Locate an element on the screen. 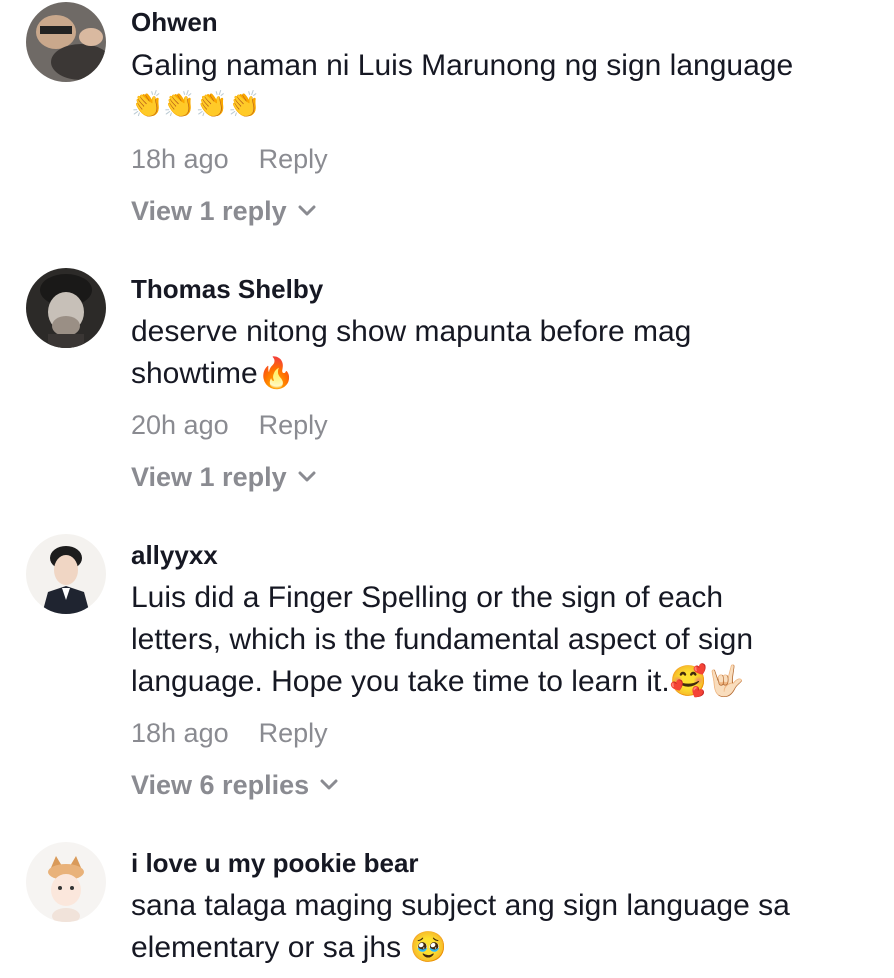  comment-username: allyyxx is located at coordinates (174, 555).